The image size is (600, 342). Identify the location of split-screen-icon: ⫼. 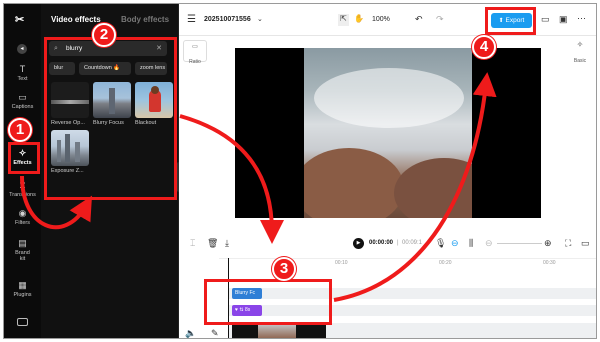
(471, 243).